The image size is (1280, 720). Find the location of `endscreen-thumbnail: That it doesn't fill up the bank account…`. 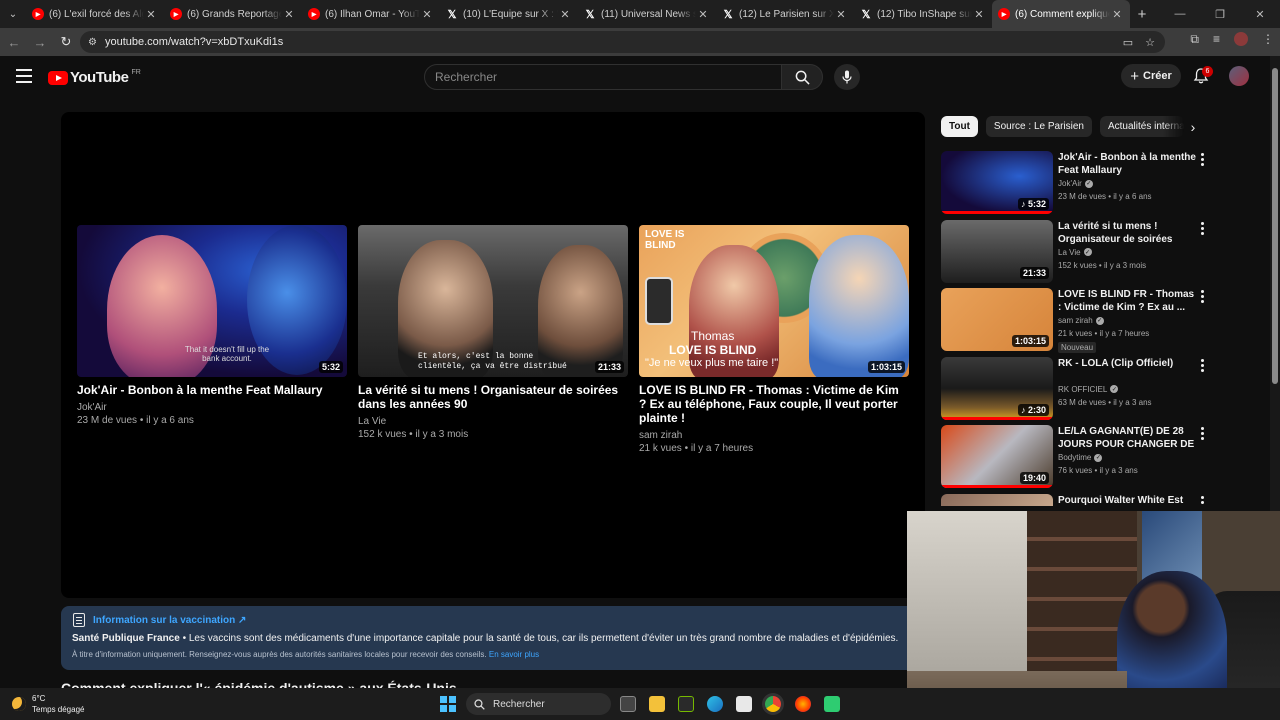

endscreen-thumbnail: That it doesn't fill up the bank account… is located at coordinates (212, 301).